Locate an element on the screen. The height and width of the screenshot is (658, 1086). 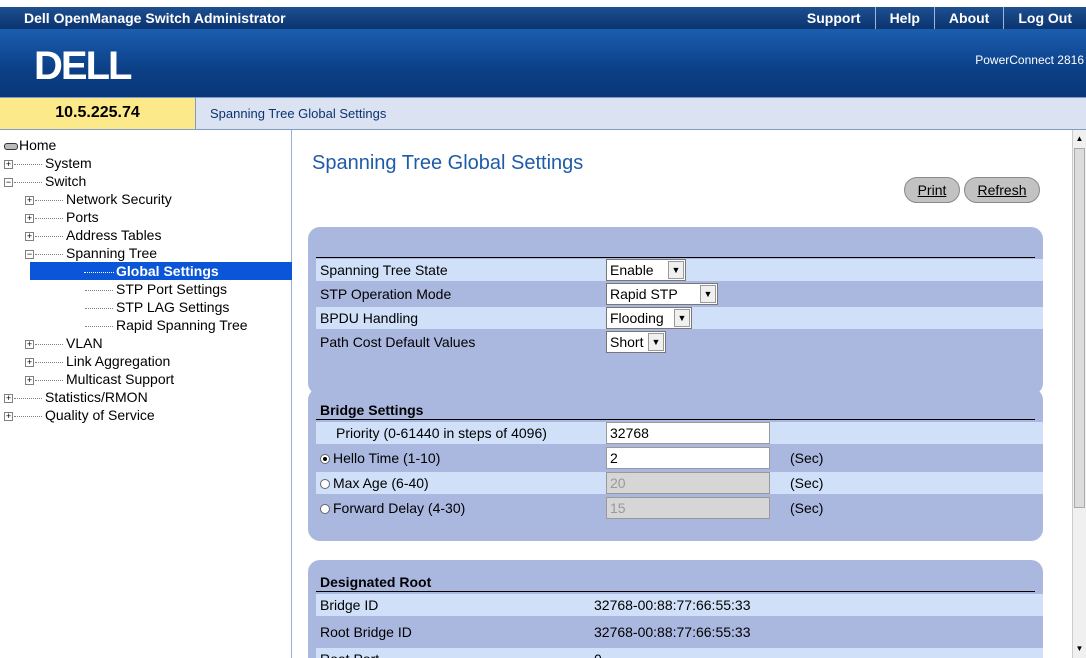
tree-vlan: + VLAN is located at coordinates (64, 343).